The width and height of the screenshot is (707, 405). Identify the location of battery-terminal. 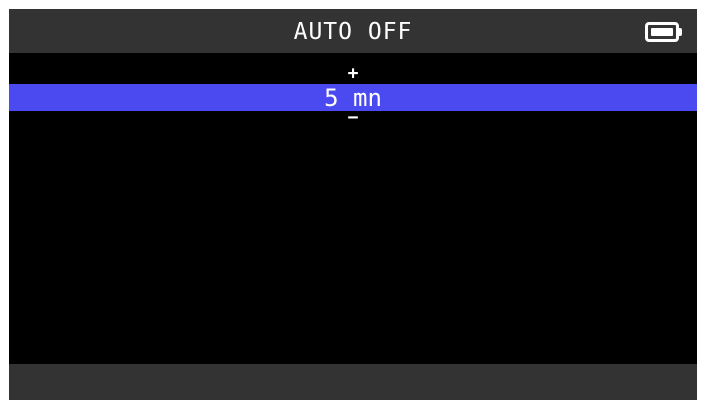
(680, 32).